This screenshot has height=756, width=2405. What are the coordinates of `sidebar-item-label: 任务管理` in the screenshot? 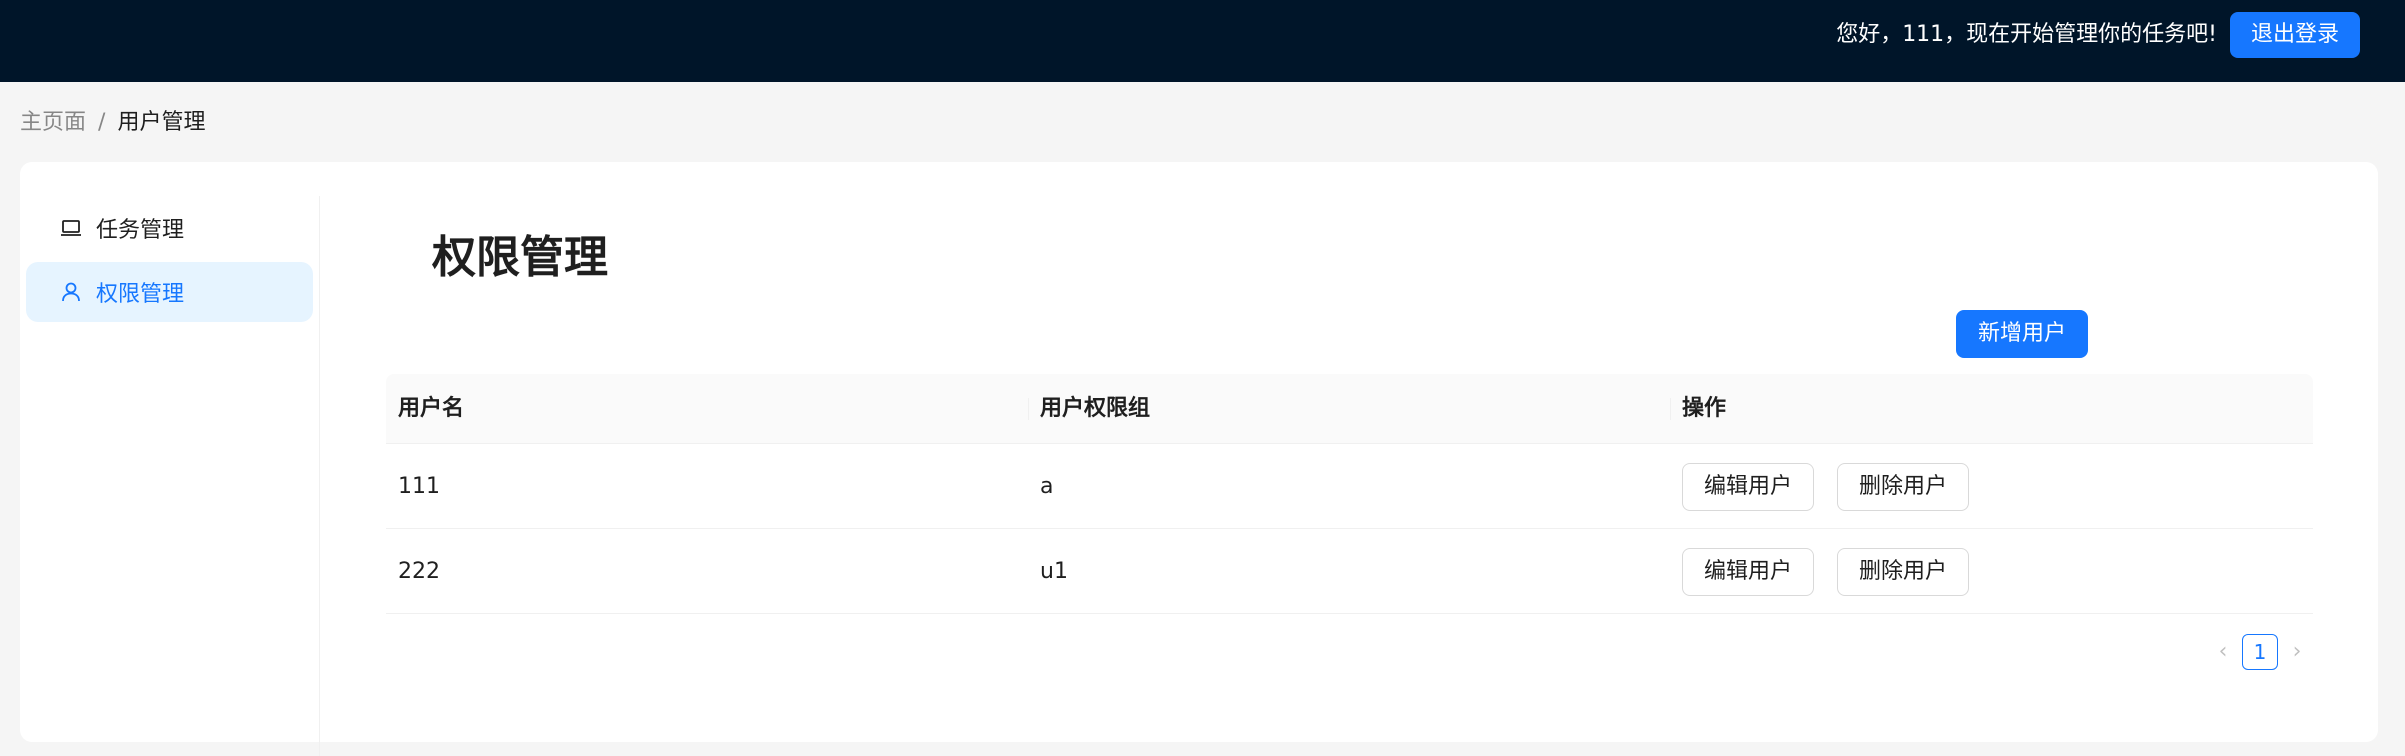 It's located at (140, 230).